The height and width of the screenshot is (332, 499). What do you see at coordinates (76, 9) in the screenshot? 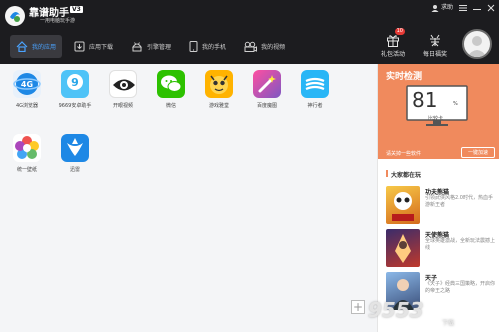
I see `version-badge: V3` at bounding box center [76, 9].